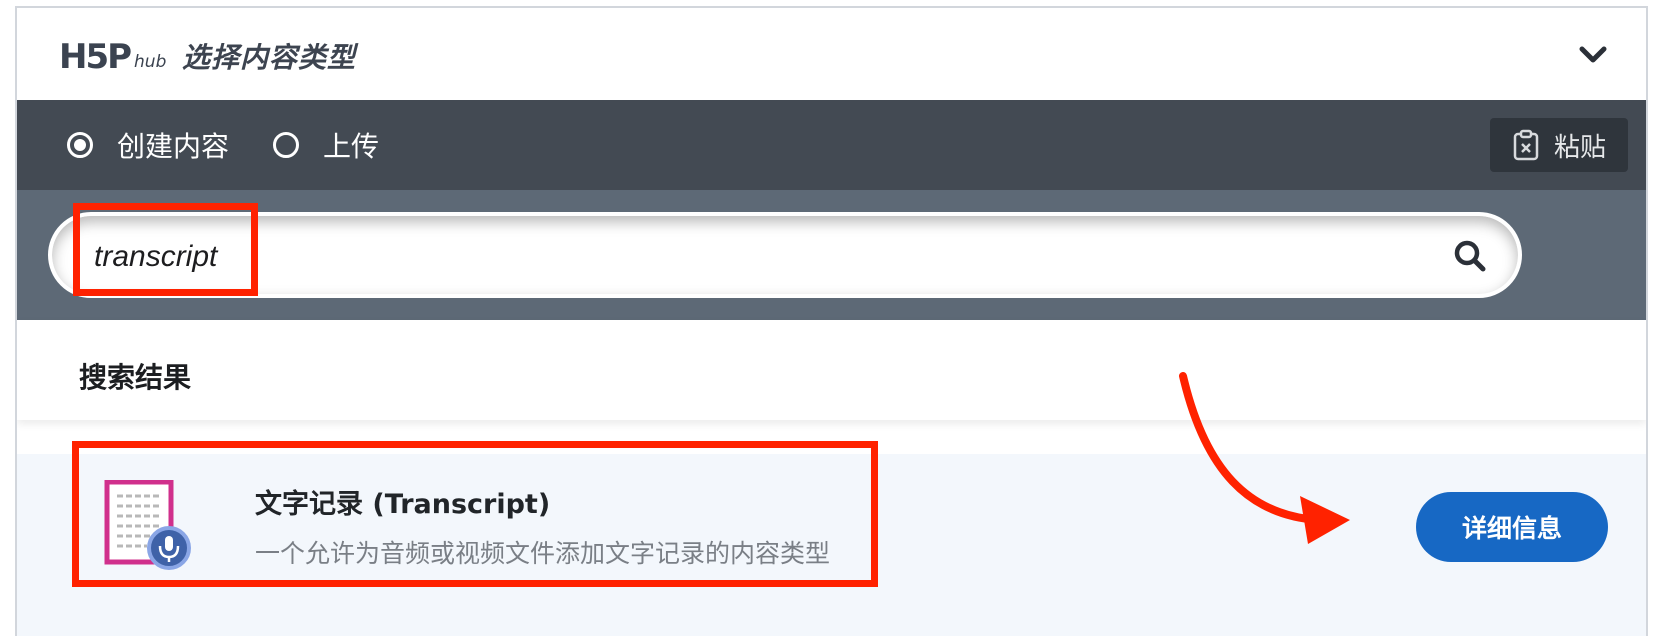 This screenshot has width=1662, height=636. What do you see at coordinates (169, 548) in the screenshot?
I see `microphone-icon` at bounding box center [169, 548].